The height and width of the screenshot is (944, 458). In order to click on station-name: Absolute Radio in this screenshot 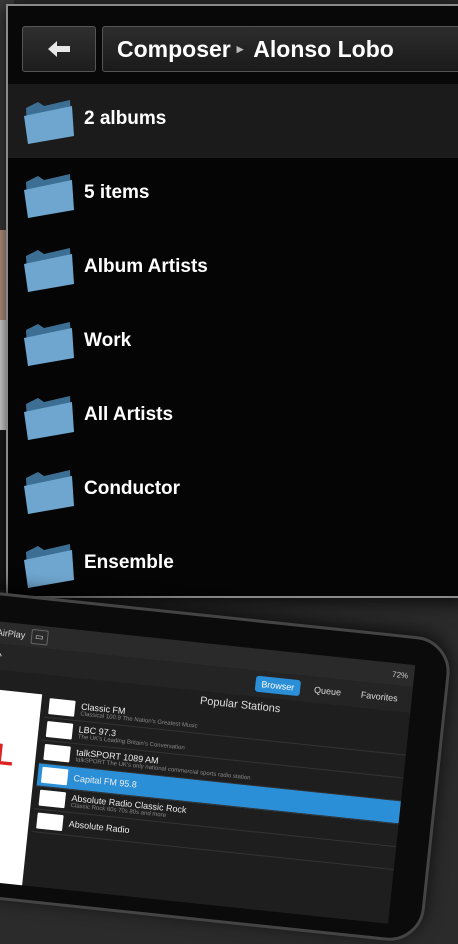, I will do `click(99, 827)`.